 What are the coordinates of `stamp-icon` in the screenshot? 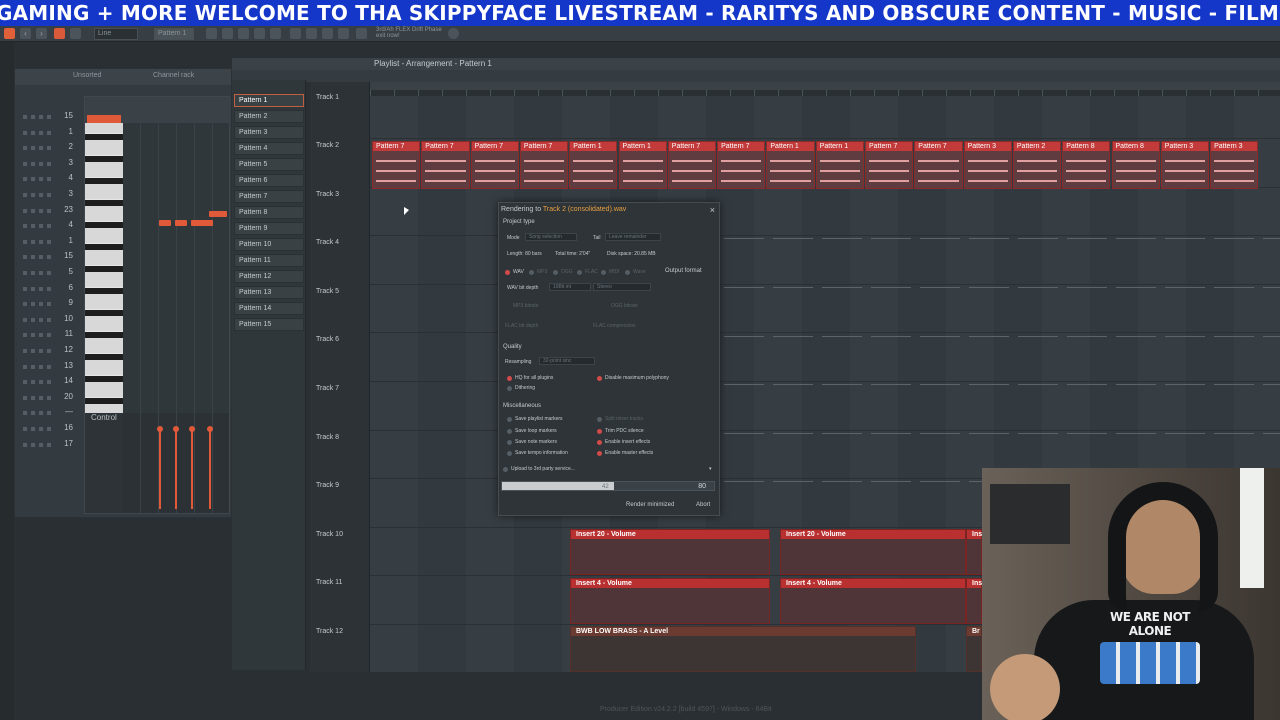 It's located at (75, 33).